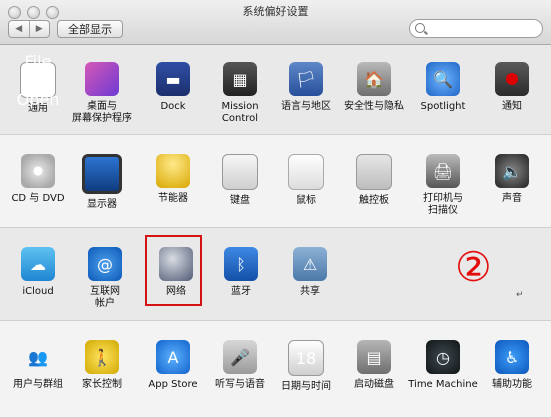  I want to click on security-privacy-icon: 🏠, so click(374, 79).